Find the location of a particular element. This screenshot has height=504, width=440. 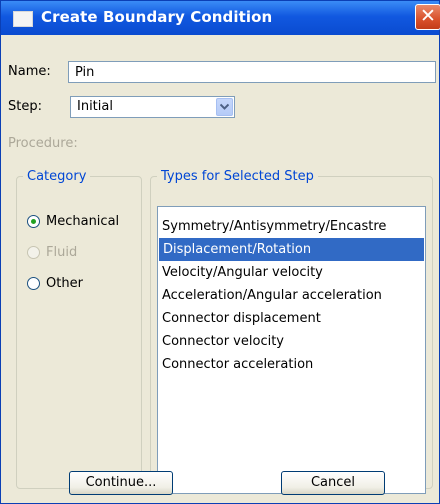

radio-label-fluid: Fluid is located at coordinates (62, 252).